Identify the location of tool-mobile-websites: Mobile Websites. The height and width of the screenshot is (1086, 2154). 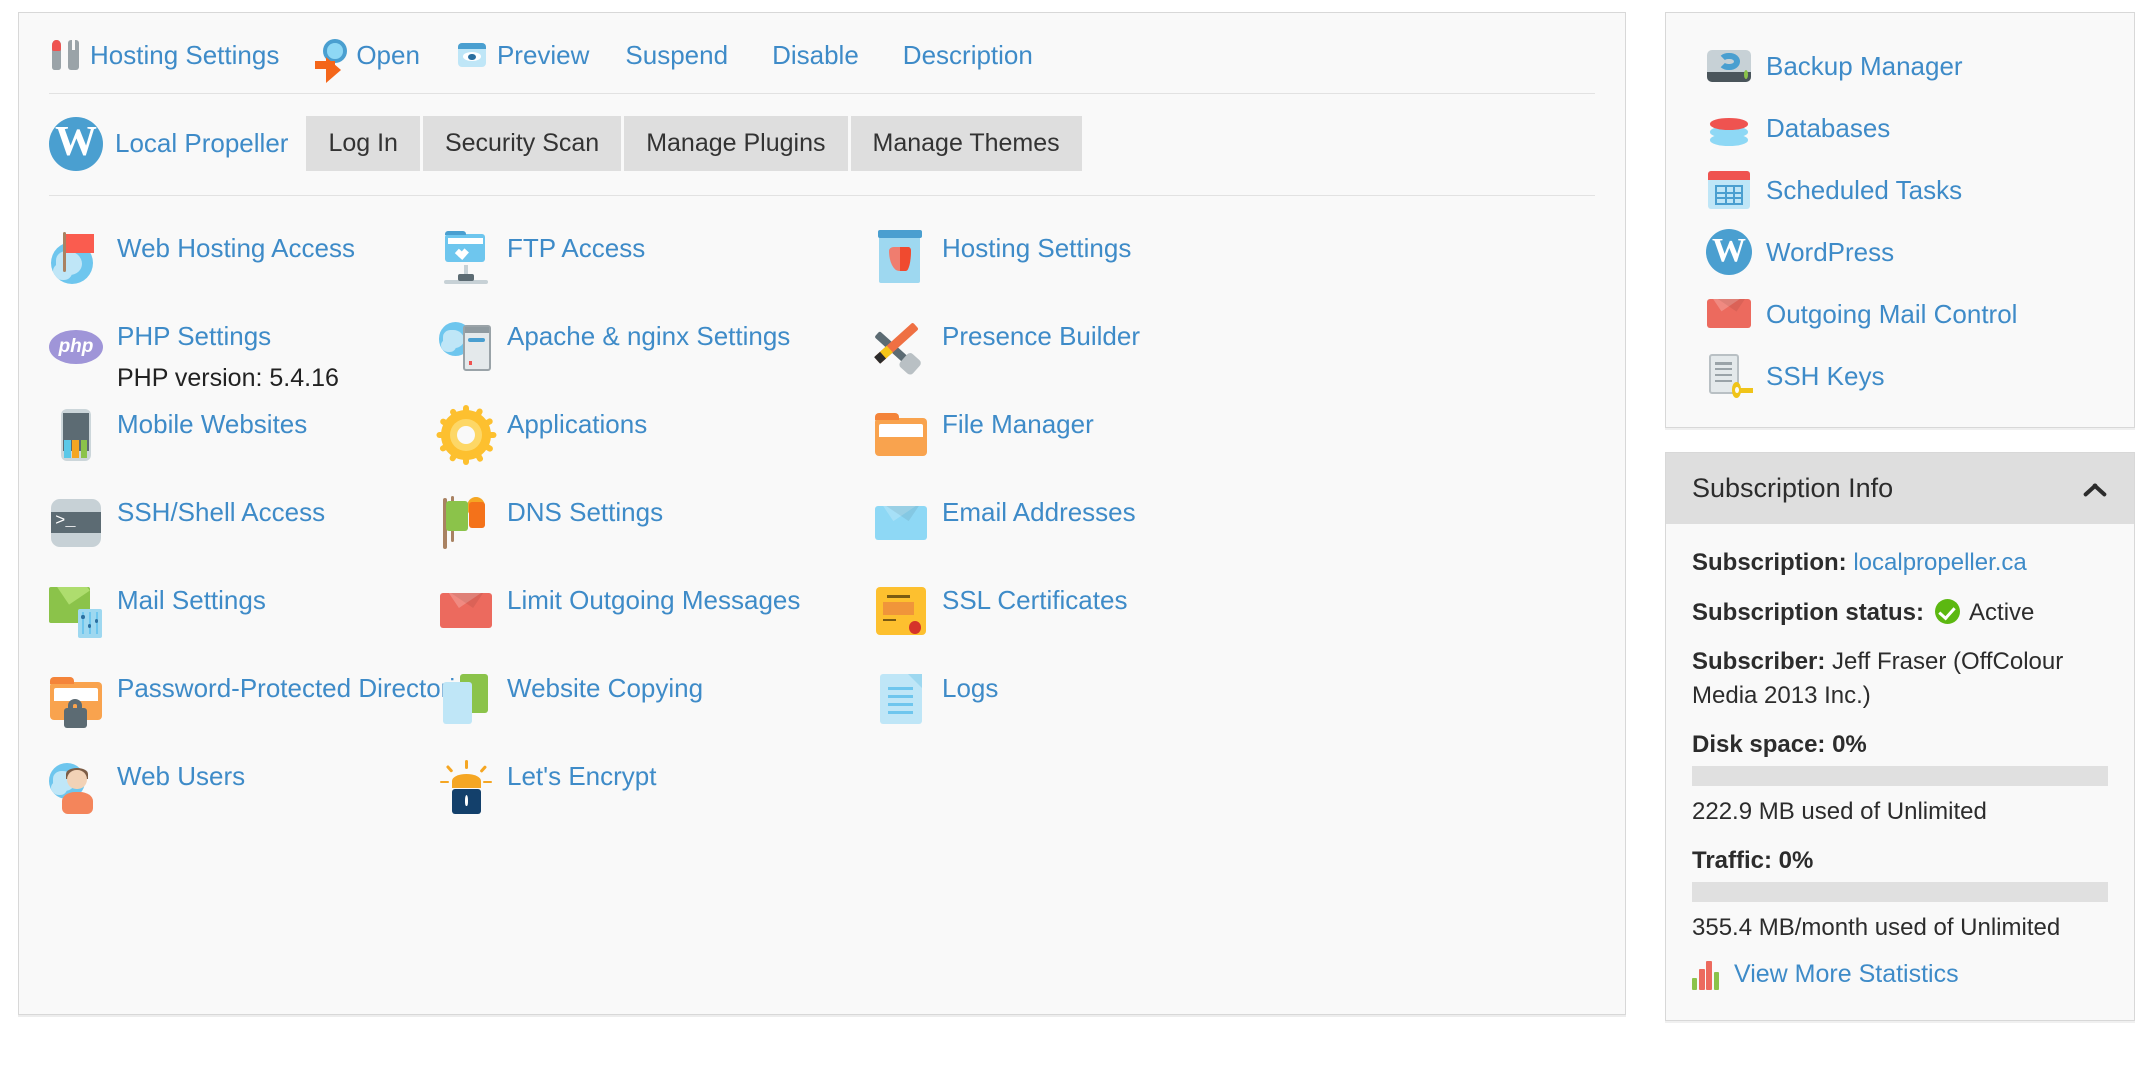
(244, 450).